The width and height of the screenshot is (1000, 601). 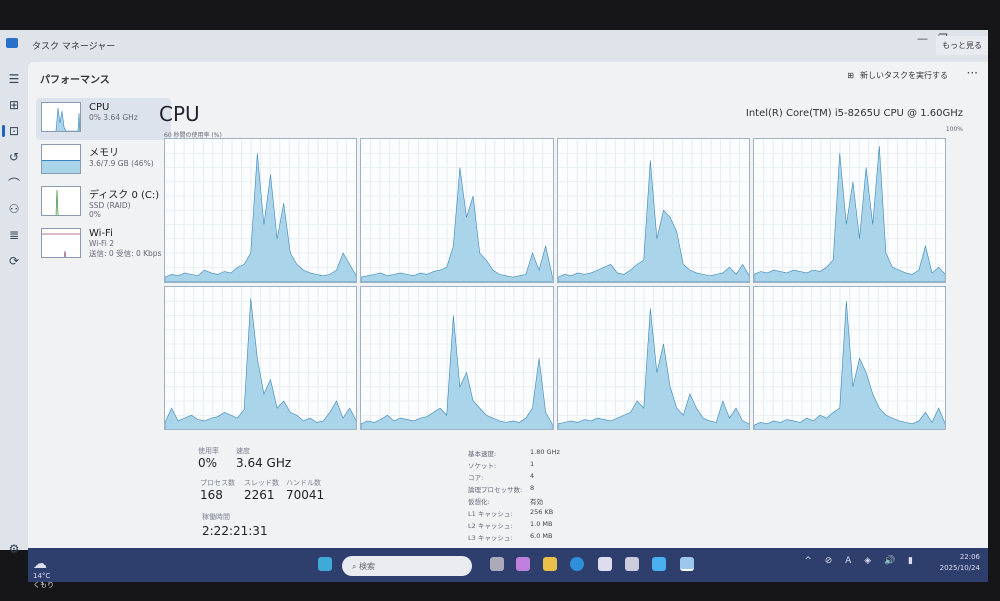 I want to click on search-box: ⌕ 検索, so click(x=407, y=566).